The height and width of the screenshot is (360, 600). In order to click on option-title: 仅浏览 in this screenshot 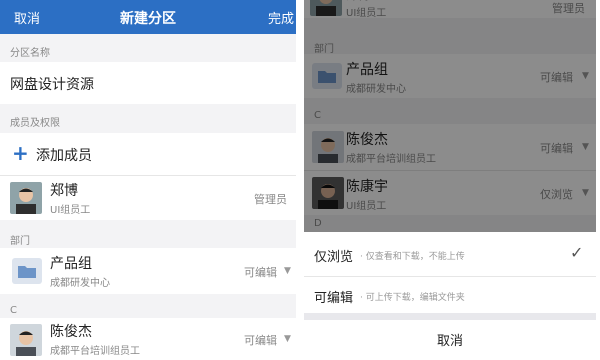, I will do `click(334, 257)`.